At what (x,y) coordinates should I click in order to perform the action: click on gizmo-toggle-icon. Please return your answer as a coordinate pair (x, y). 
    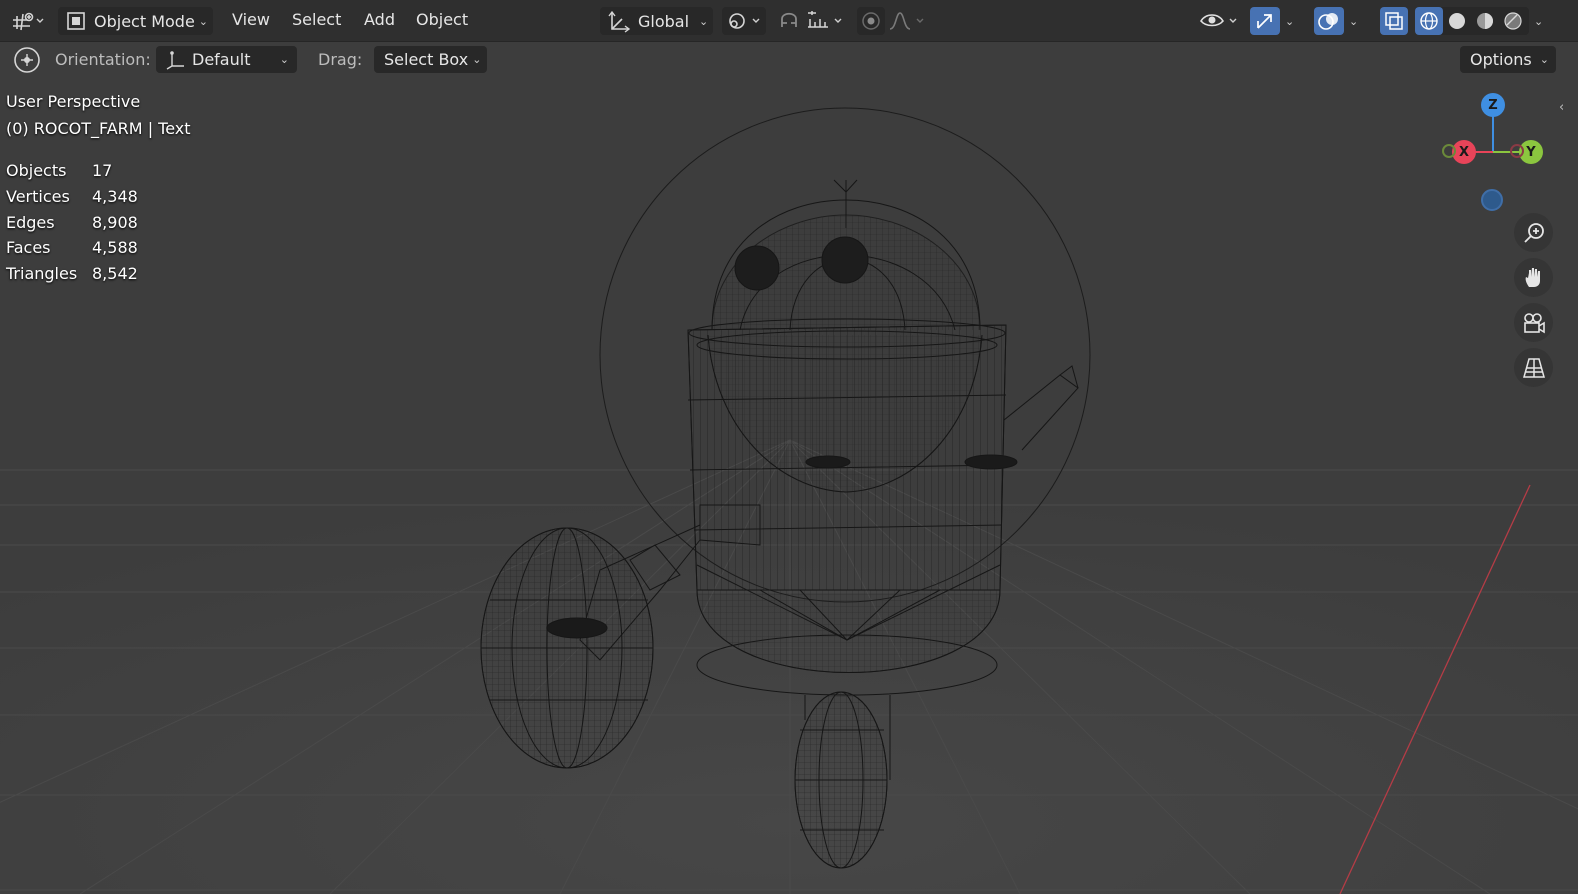
    Looking at the image, I should click on (1264, 21).